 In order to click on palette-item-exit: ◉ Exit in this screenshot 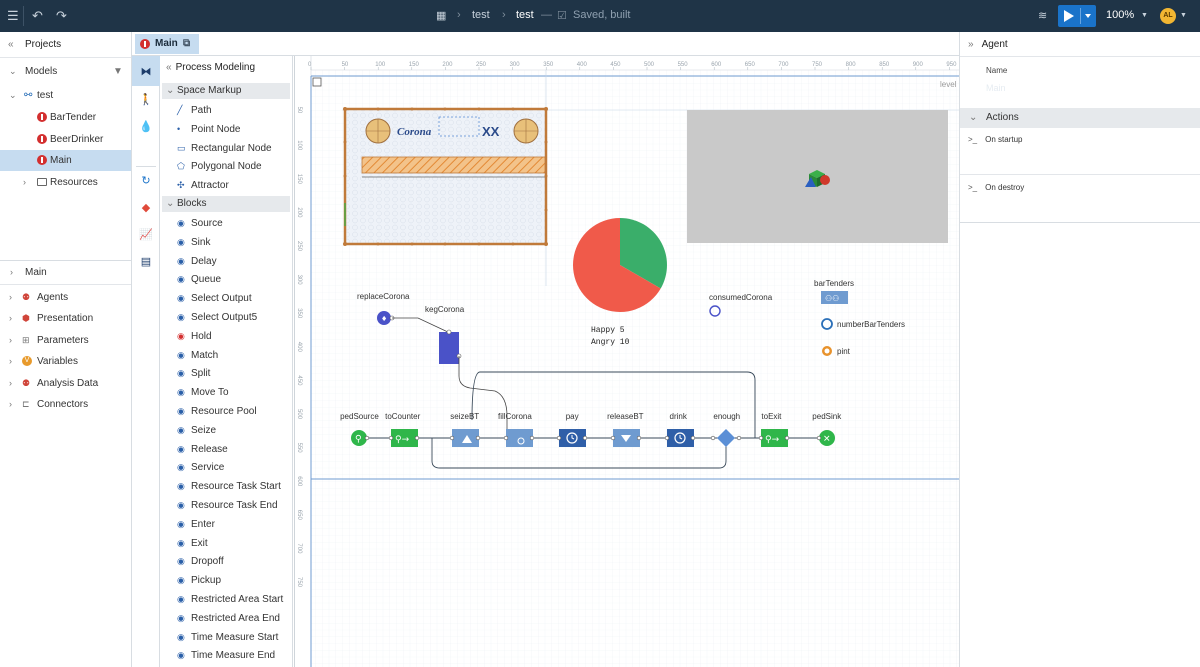, I will do `click(192, 543)`.